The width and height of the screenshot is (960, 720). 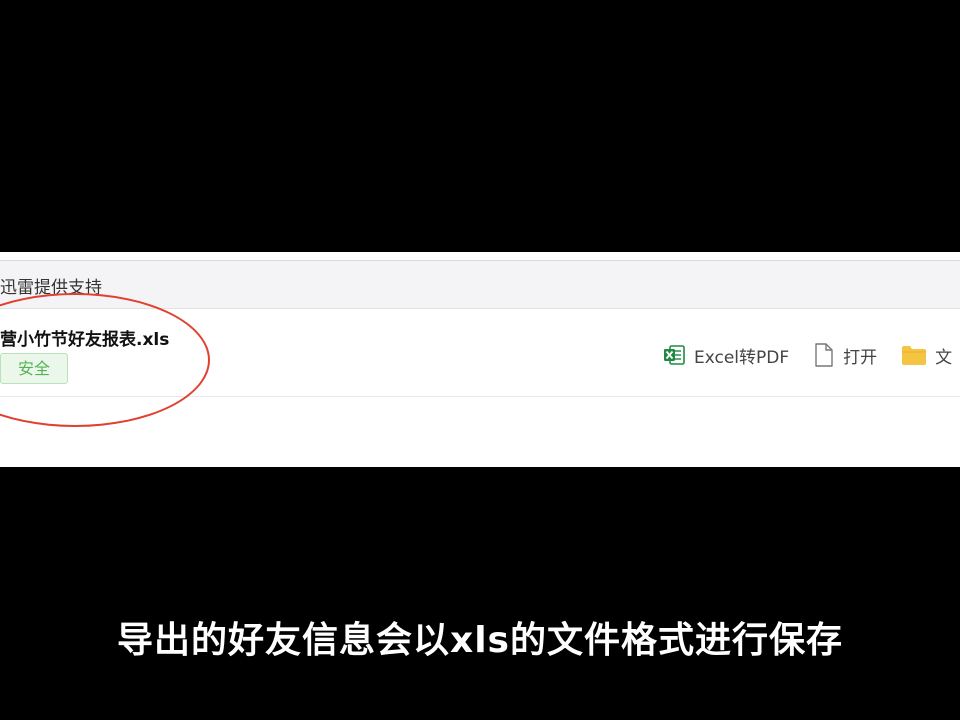 What do you see at coordinates (34, 368) in the screenshot?
I see `safe-status-badge: 安全` at bounding box center [34, 368].